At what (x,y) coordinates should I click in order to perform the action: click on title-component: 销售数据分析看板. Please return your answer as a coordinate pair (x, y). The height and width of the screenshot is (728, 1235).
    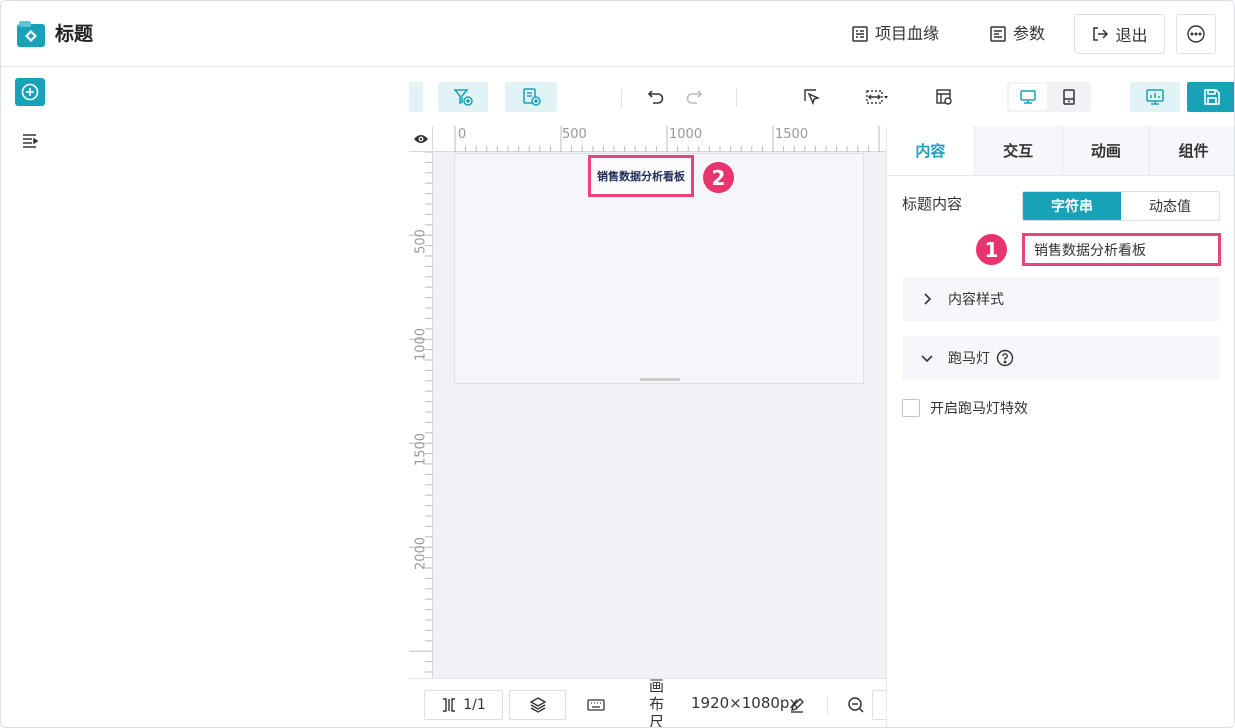
    Looking at the image, I should click on (641, 176).